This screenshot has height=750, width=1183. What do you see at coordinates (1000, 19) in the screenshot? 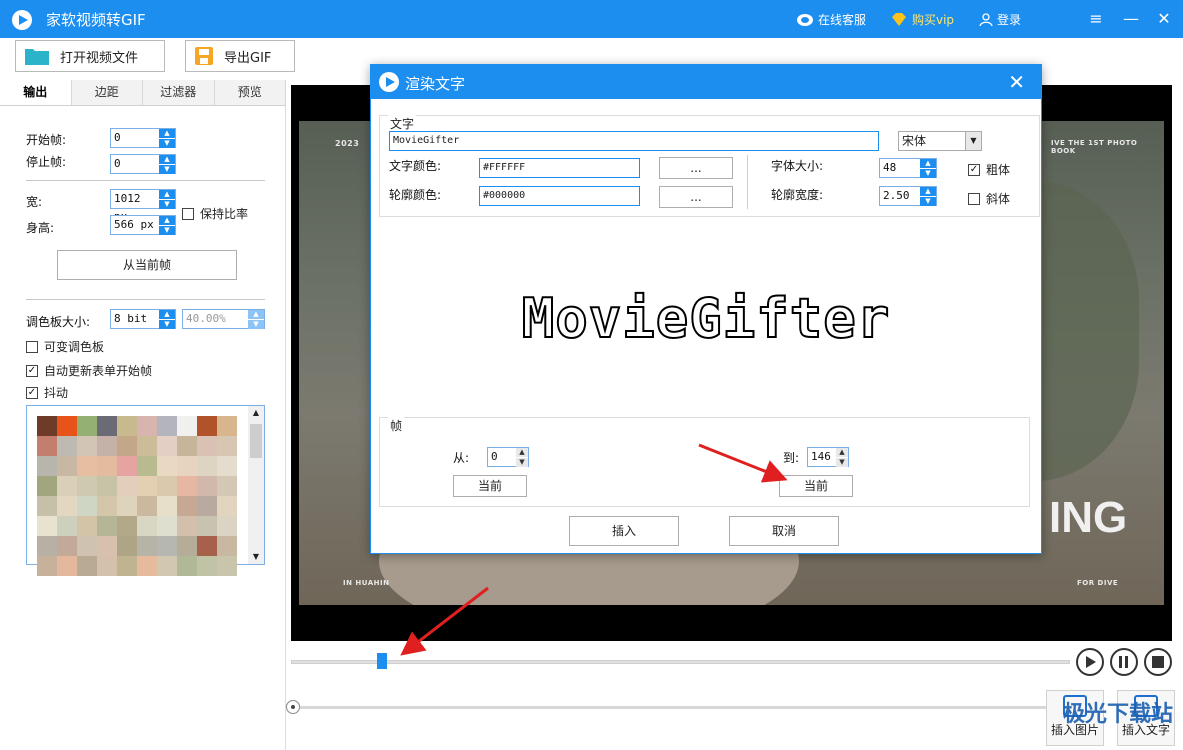
I see `login-button: 登录` at bounding box center [1000, 19].